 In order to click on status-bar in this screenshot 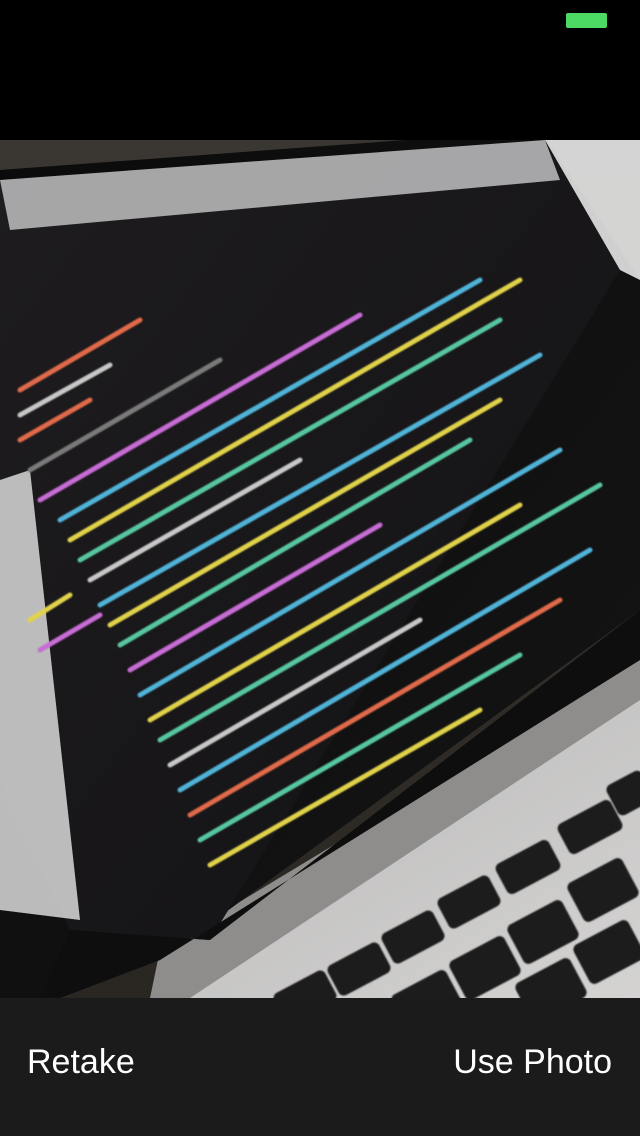, I will do `click(320, 20)`.